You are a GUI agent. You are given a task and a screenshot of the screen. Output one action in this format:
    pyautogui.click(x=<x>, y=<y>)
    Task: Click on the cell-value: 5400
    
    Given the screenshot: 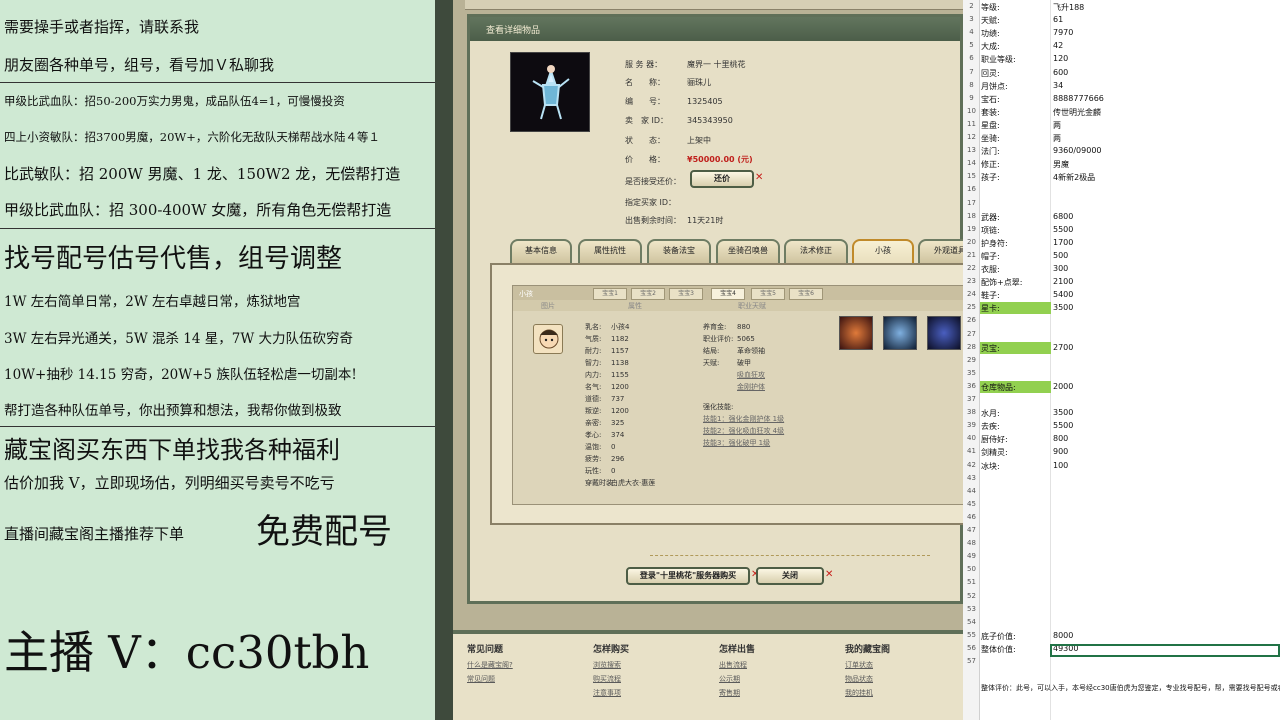 What is the action you would take?
    pyautogui.click(x=1063, y=294)
    